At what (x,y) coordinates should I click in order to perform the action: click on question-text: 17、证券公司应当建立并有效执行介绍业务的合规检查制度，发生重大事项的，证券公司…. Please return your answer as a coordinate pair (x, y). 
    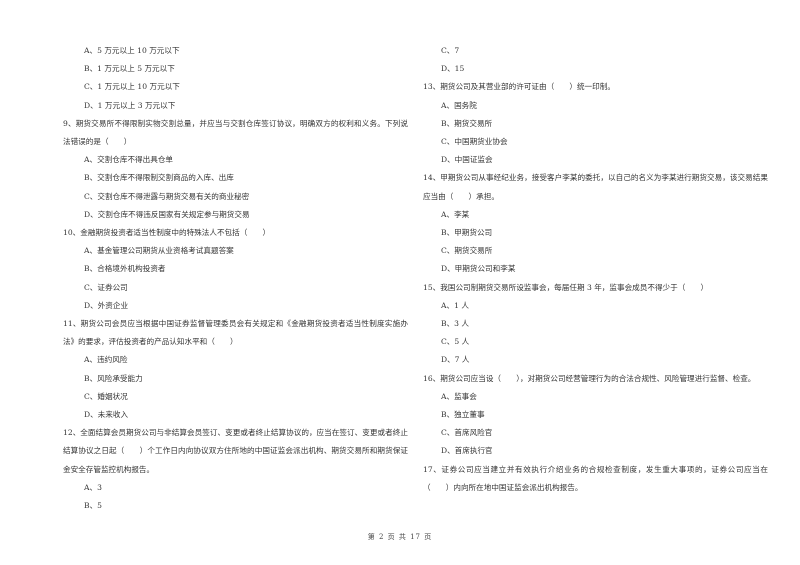
    Looking at the image, I should click on (595, 478).